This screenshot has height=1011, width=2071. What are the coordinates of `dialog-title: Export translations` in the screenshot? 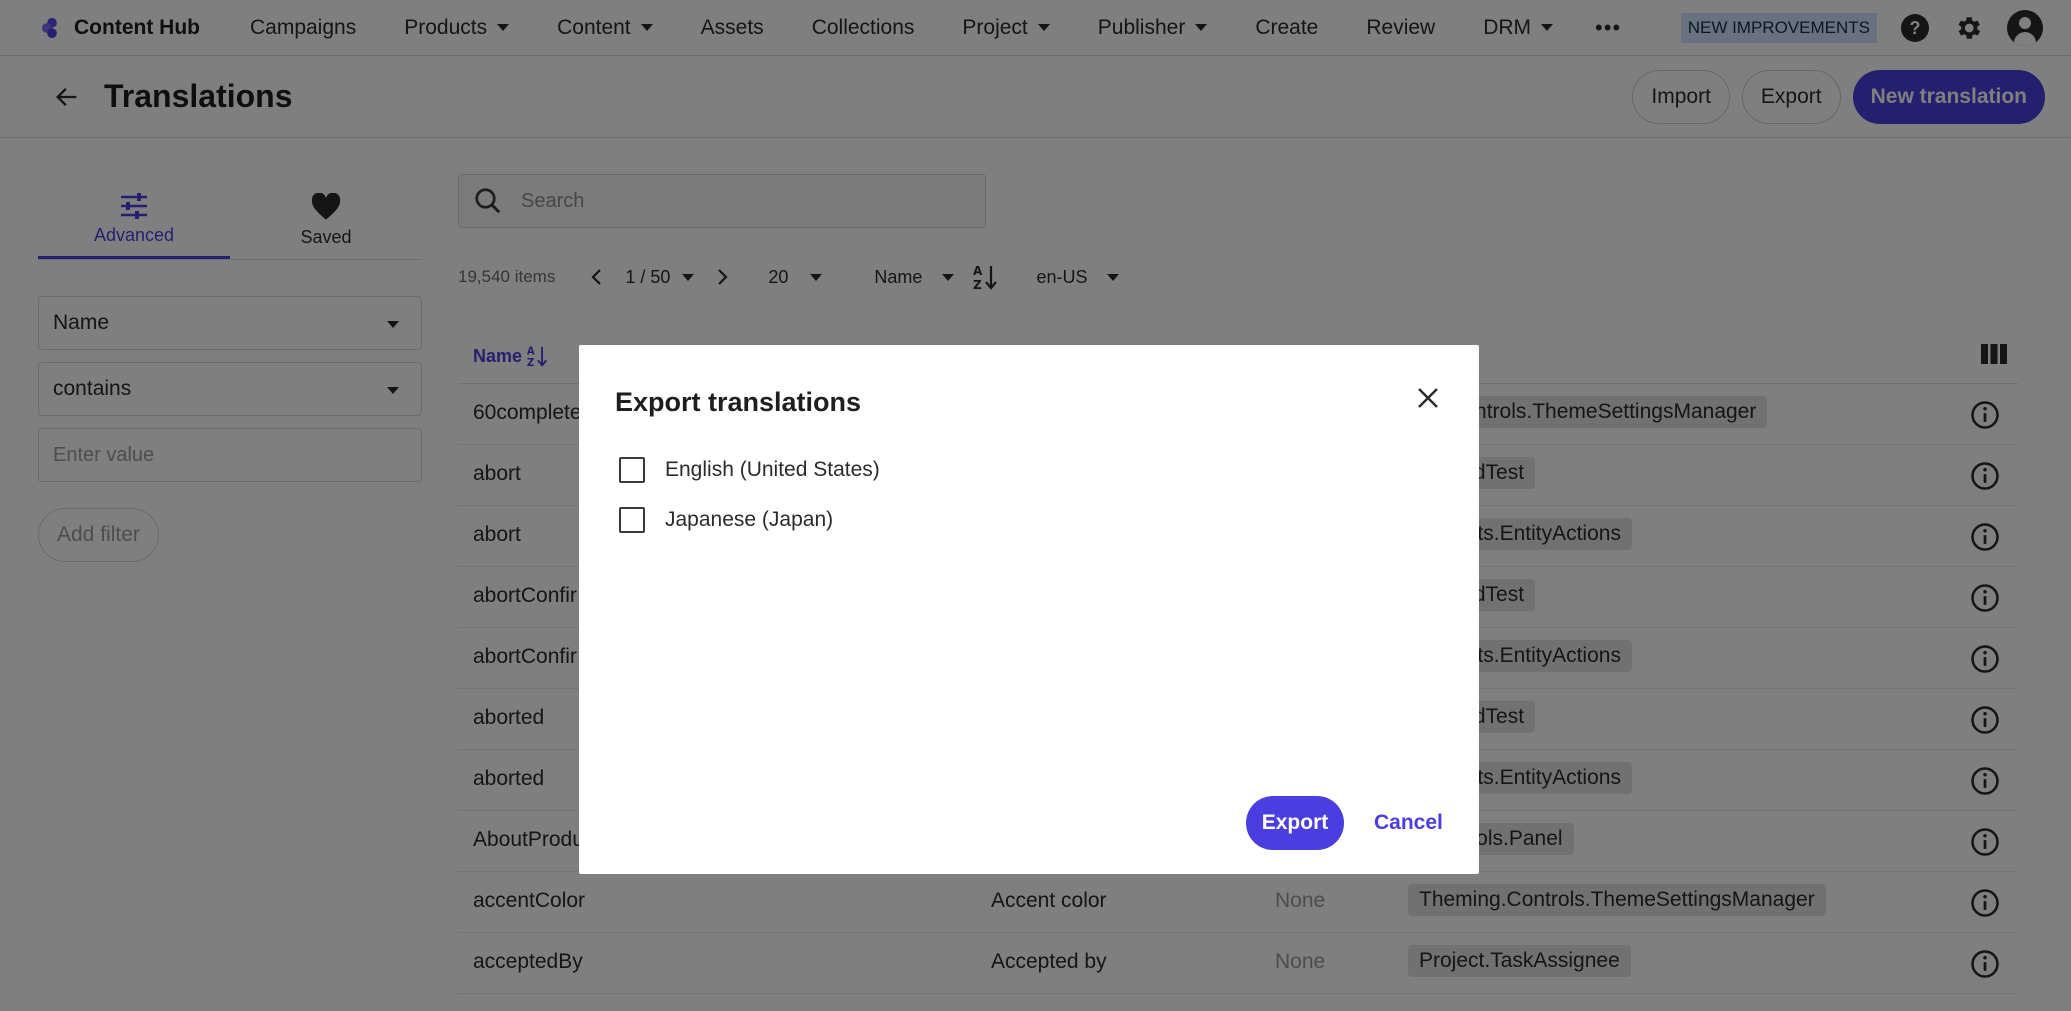 It's located at (738, 402).